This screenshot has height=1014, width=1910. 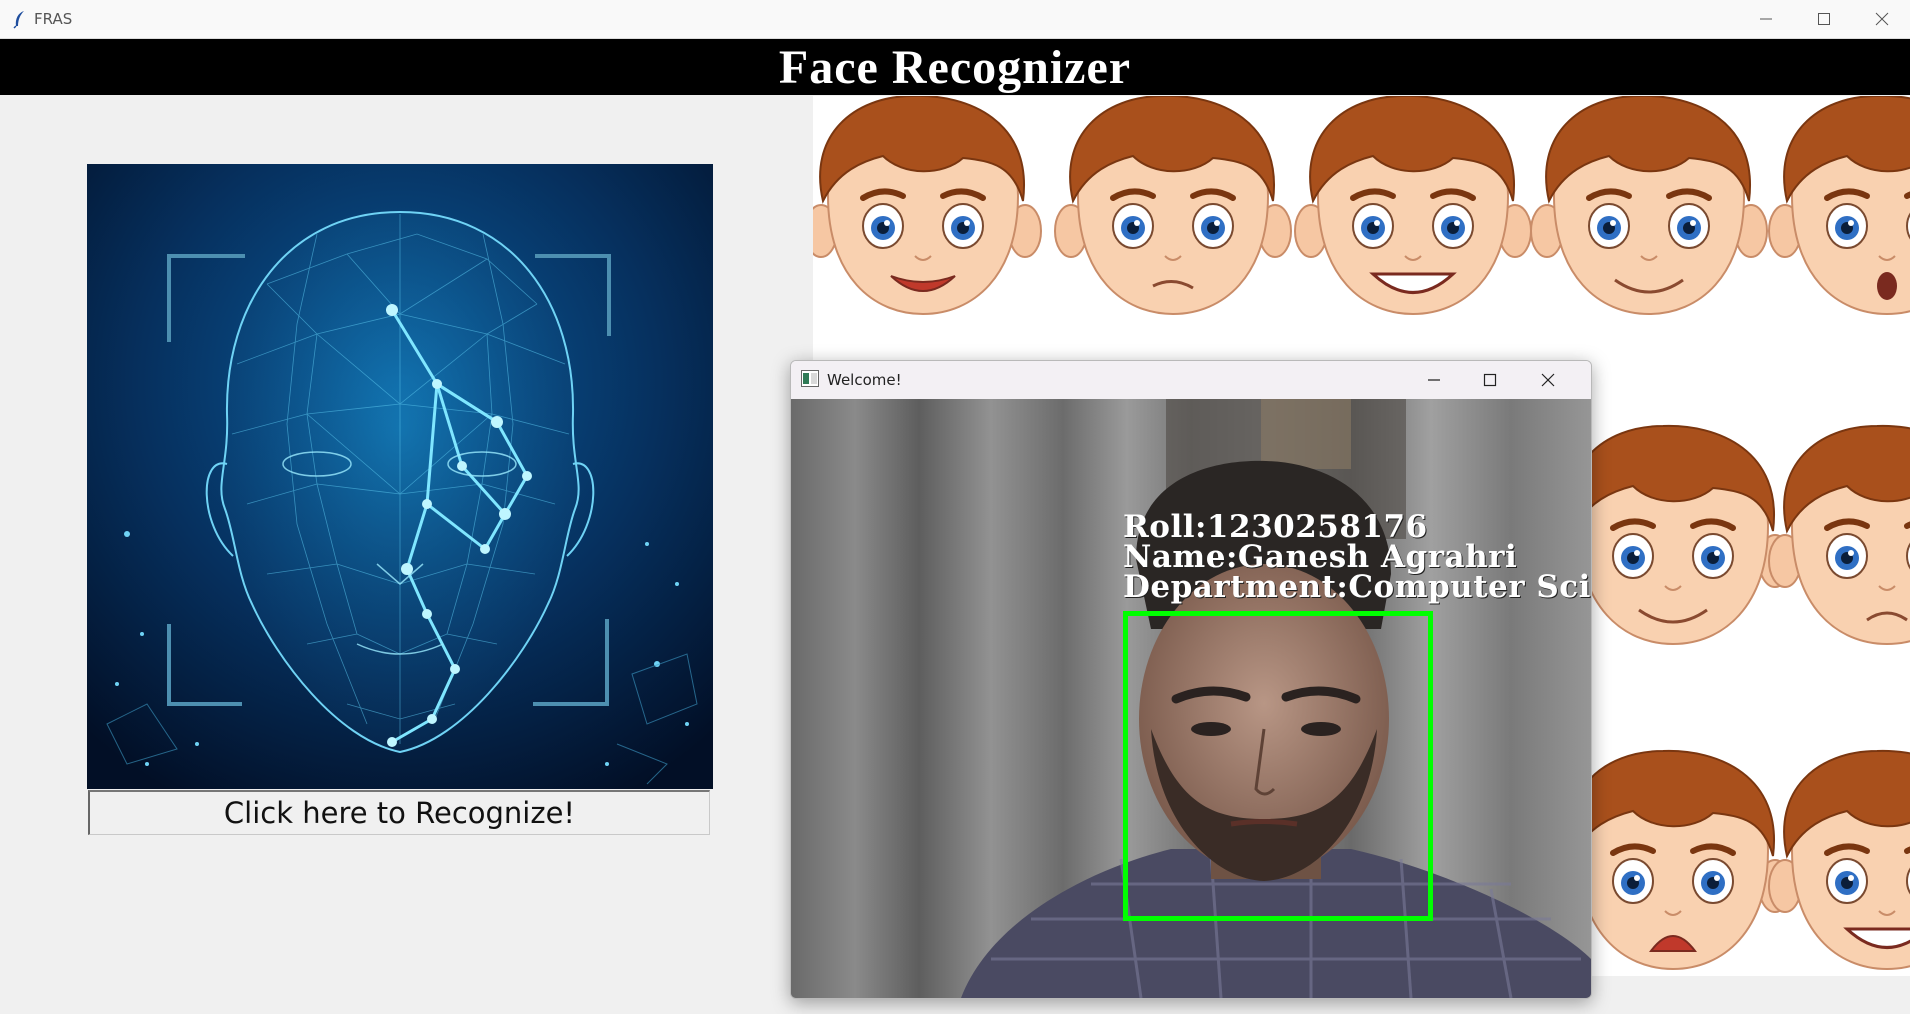 I want to click on popup-maximize-button, so click(x=1490, y=380).